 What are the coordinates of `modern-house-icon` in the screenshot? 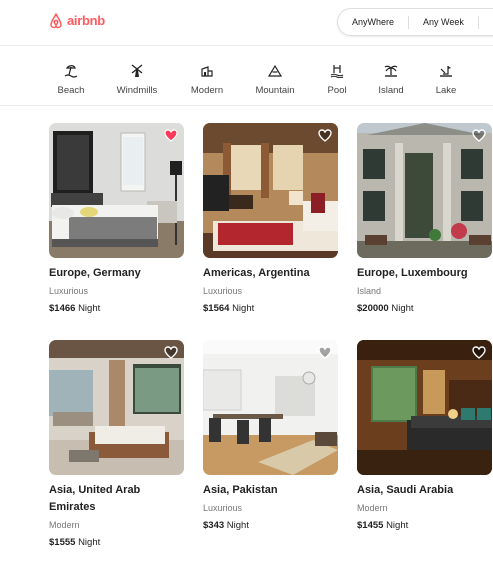 It's located at (207, 71).